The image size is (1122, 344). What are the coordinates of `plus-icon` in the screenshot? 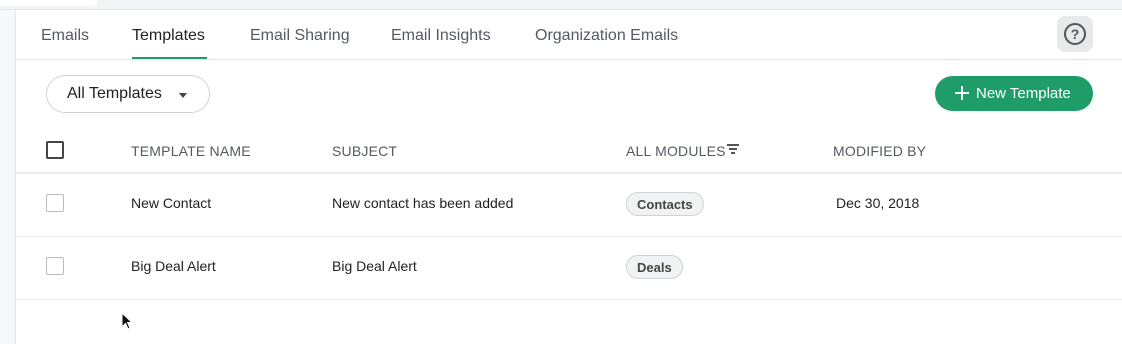 It's located at (962, 93).